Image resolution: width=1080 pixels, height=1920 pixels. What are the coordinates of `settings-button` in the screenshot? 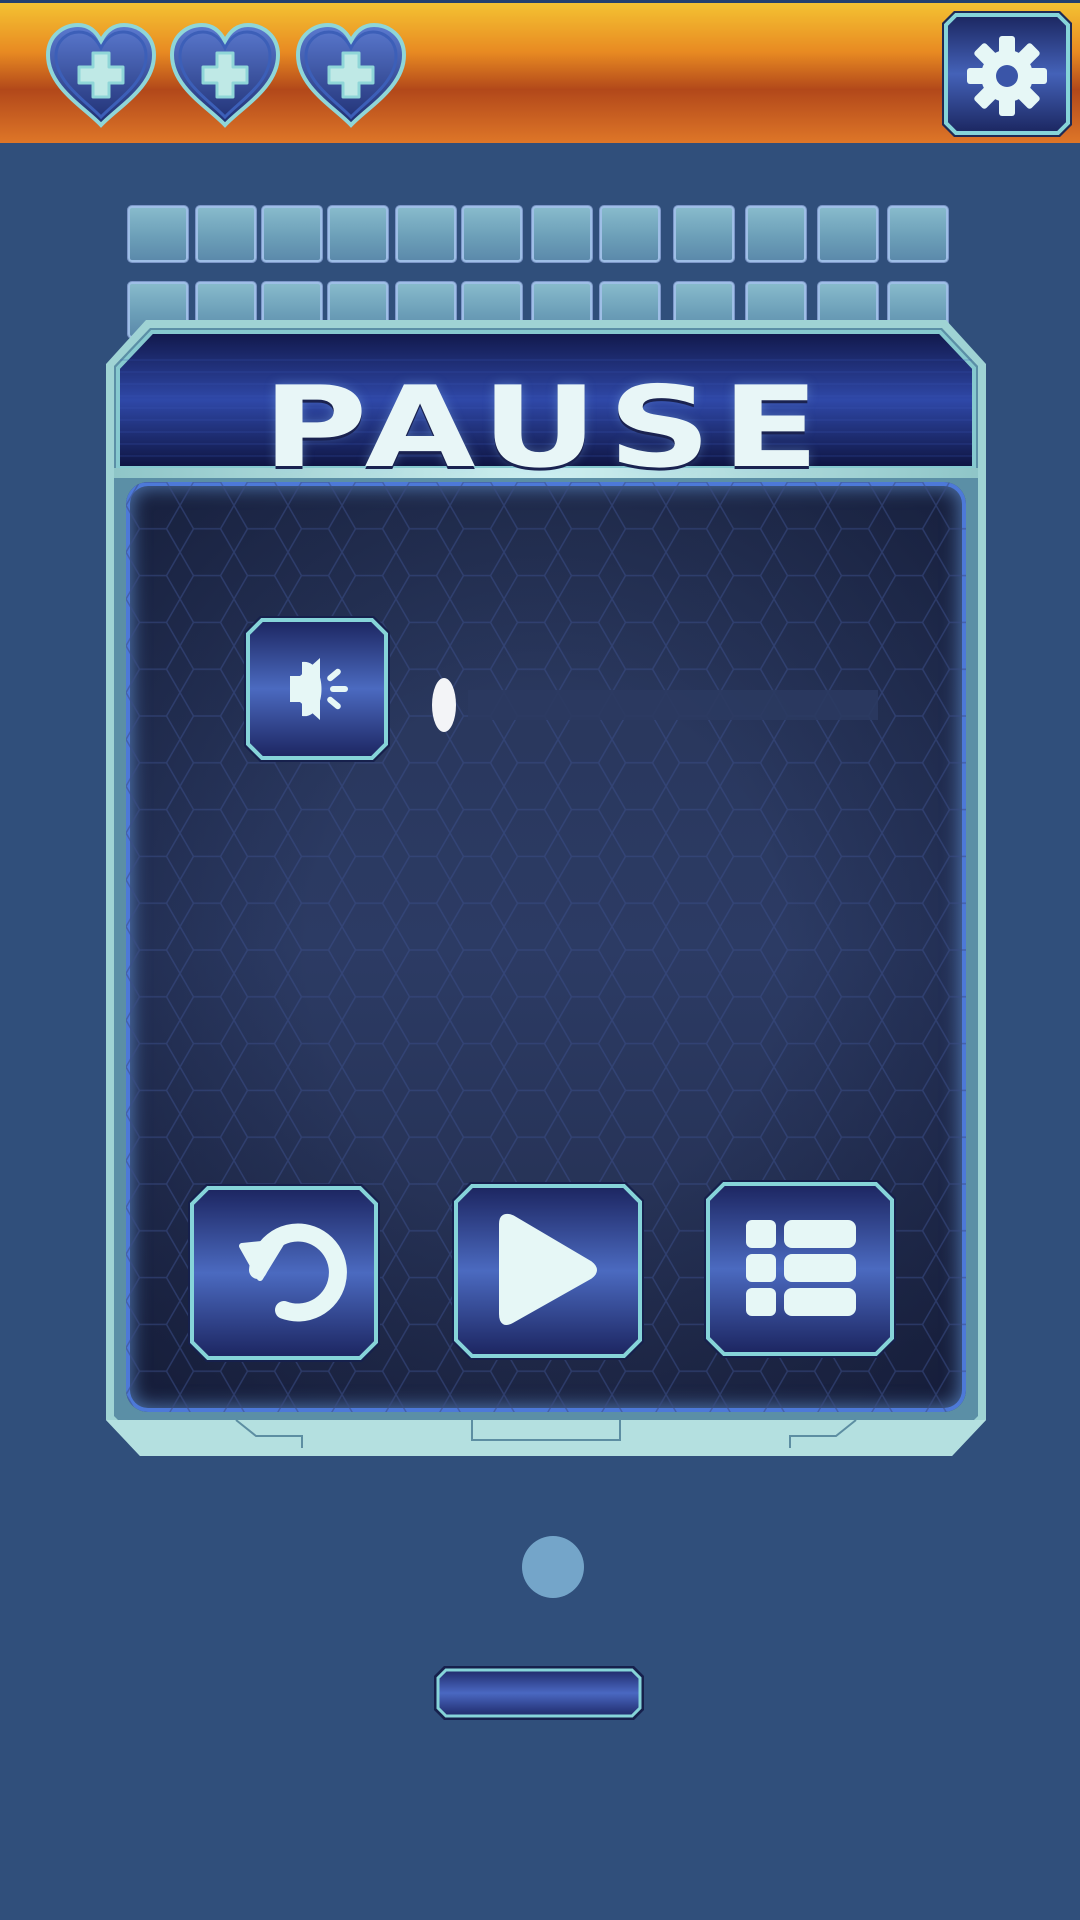 It's located at (1007, 74).